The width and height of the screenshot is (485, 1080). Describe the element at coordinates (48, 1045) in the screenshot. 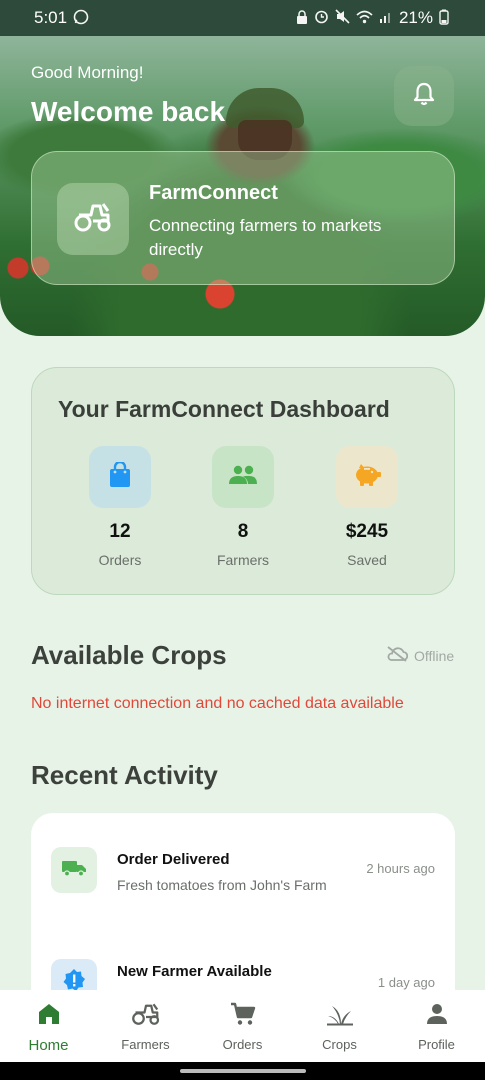

I see `nav-home-label: Home` at that location.